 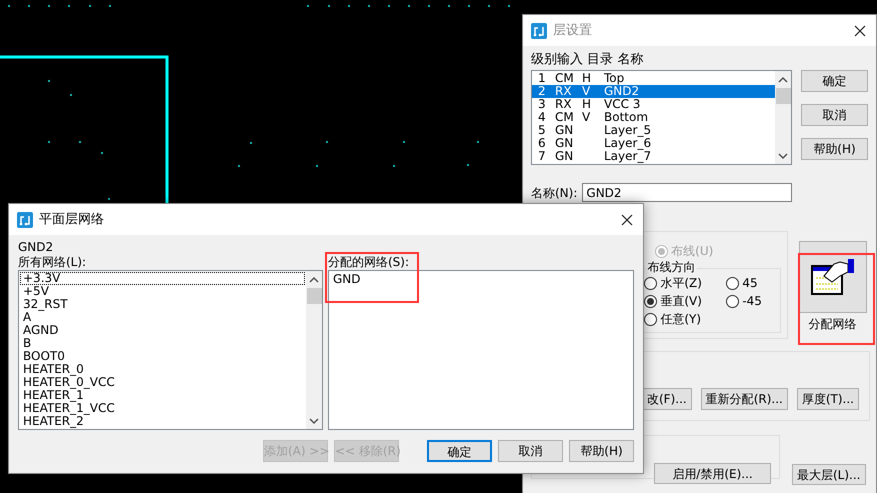 I want to click on net-item: HEATER_0, so click(x=162, y=369).